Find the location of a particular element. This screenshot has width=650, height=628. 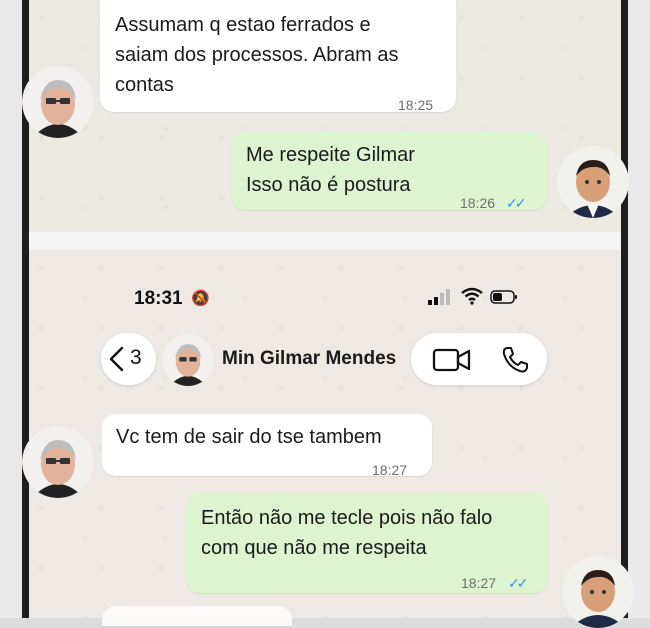

wifi-icon is located at coordinates (472, 296).